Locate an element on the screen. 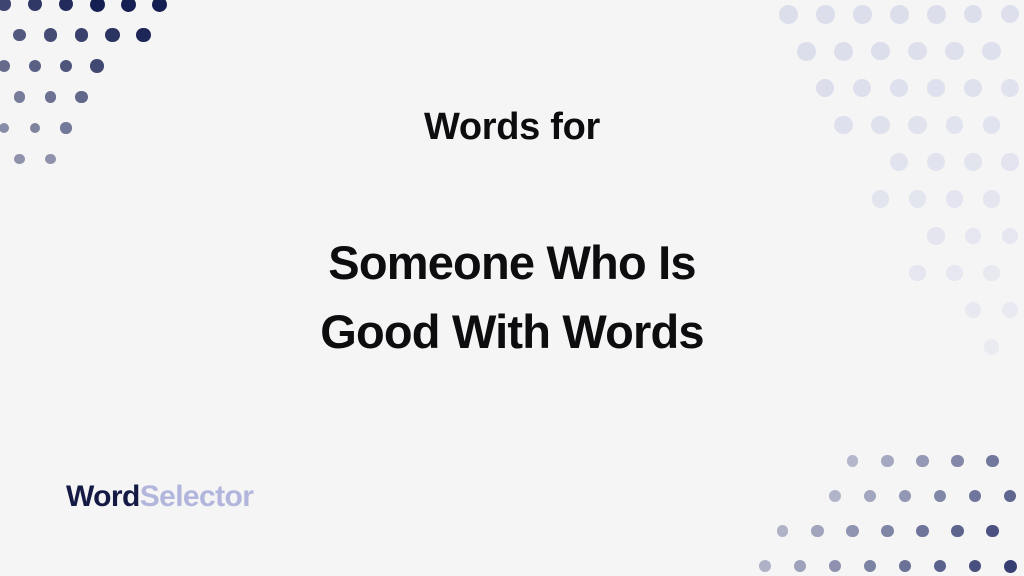 The height and width of the screenshot is (576, 1024). dot-grid-bottom-right-icon is located at coordinates (874, 506).